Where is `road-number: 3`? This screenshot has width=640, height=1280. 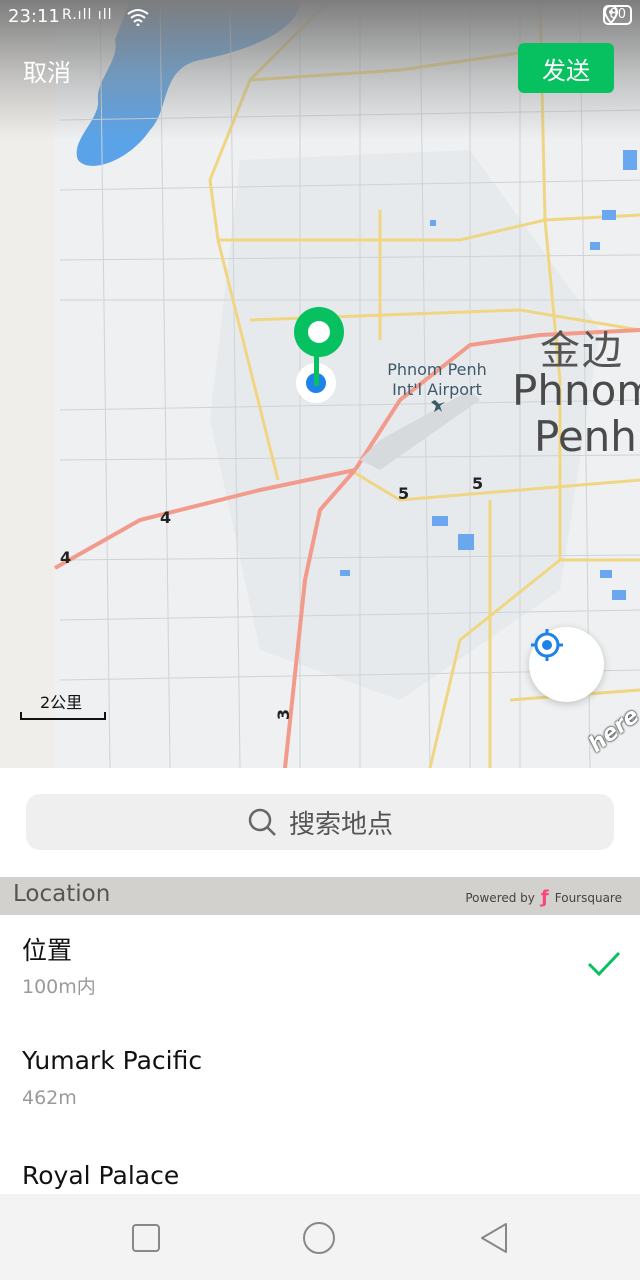
road-number: 3 is located at coordinates (284, 714).